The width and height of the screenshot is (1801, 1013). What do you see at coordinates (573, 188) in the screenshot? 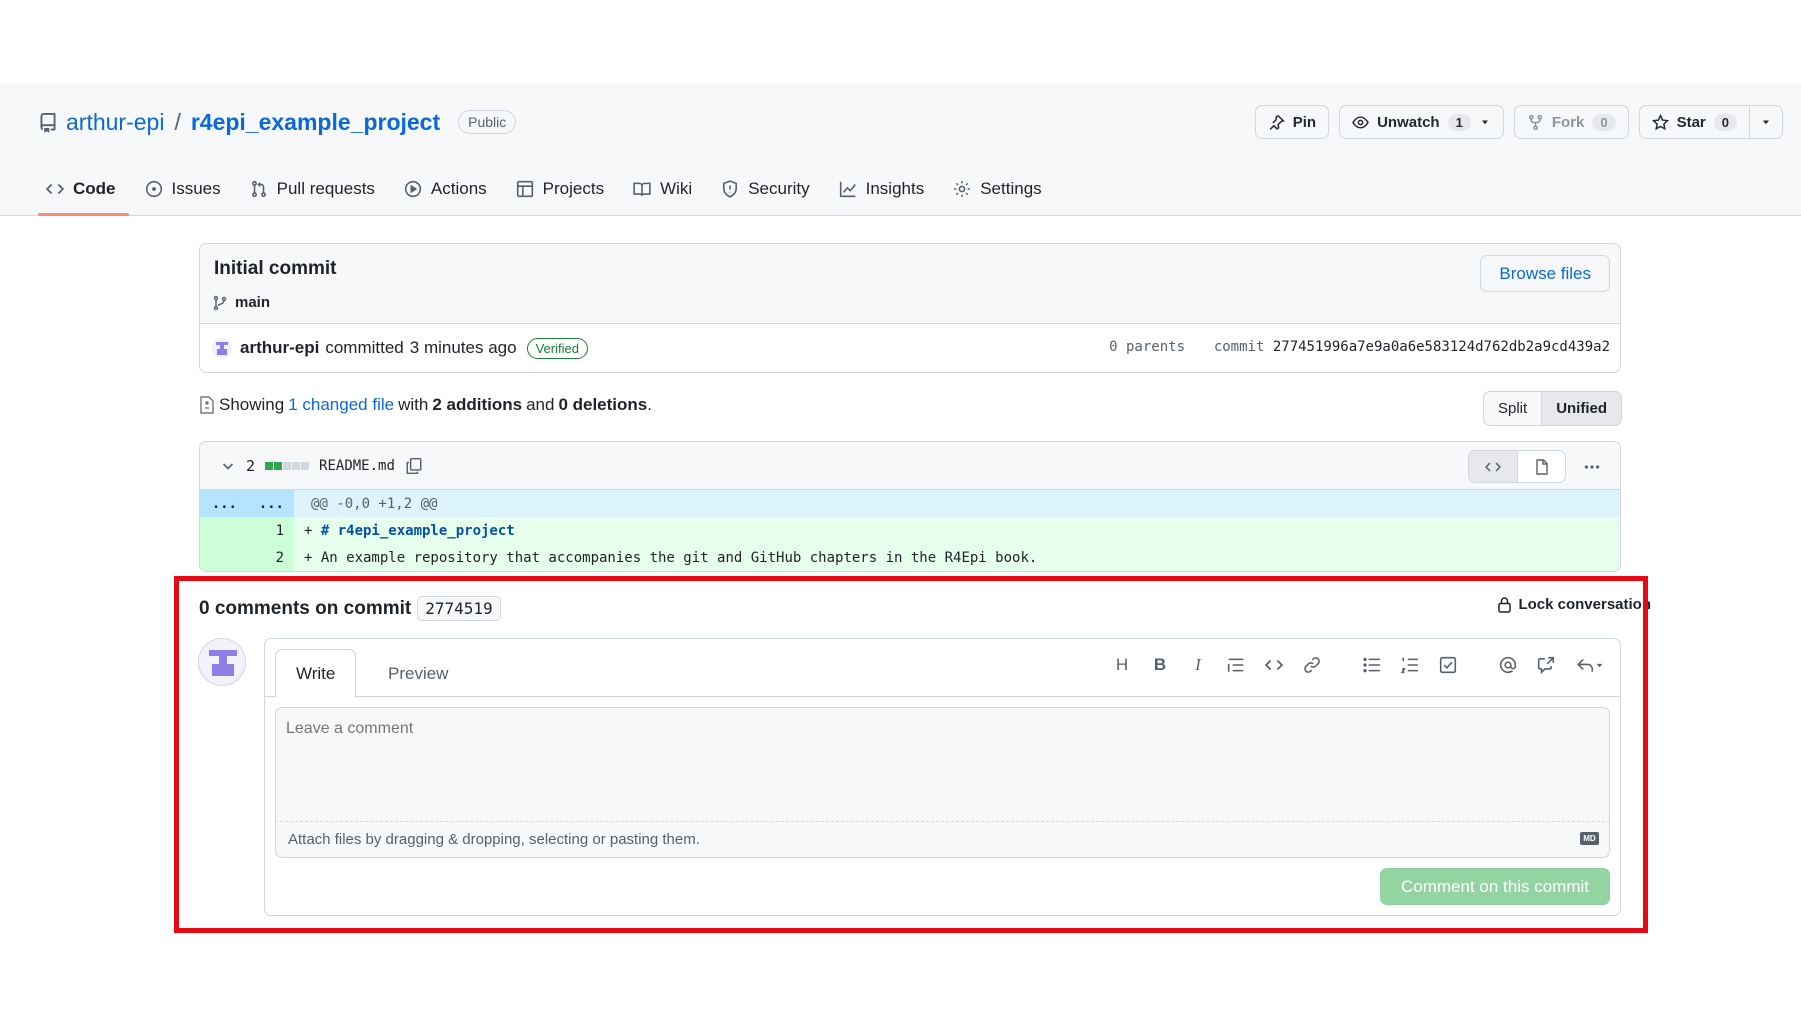
I see `tab-label: Projects` at bounding box center [573, 188].